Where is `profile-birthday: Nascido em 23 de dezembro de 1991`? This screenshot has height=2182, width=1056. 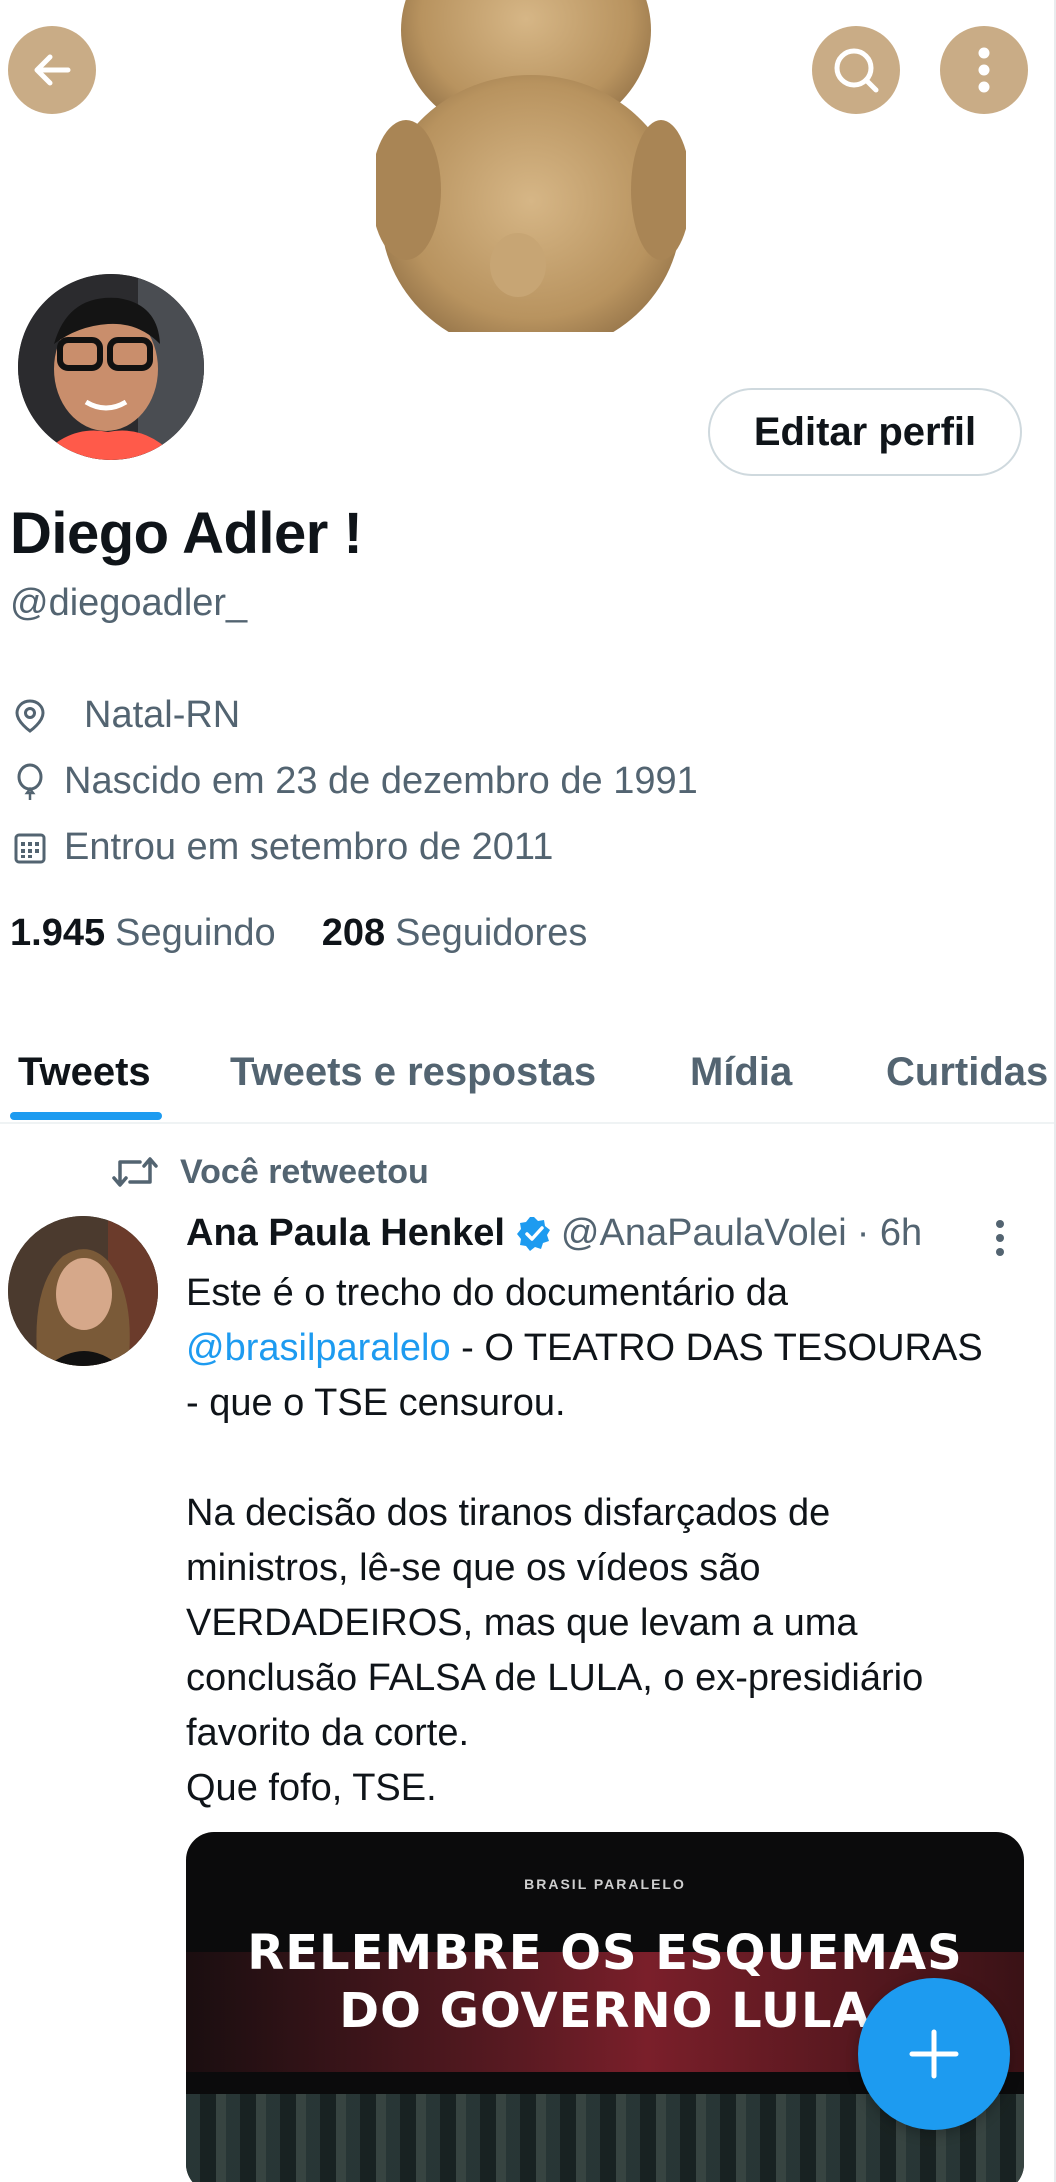
profile-birthday: Nascido em 23 de dezembro de 1991 is located at coordinates (354, 781).